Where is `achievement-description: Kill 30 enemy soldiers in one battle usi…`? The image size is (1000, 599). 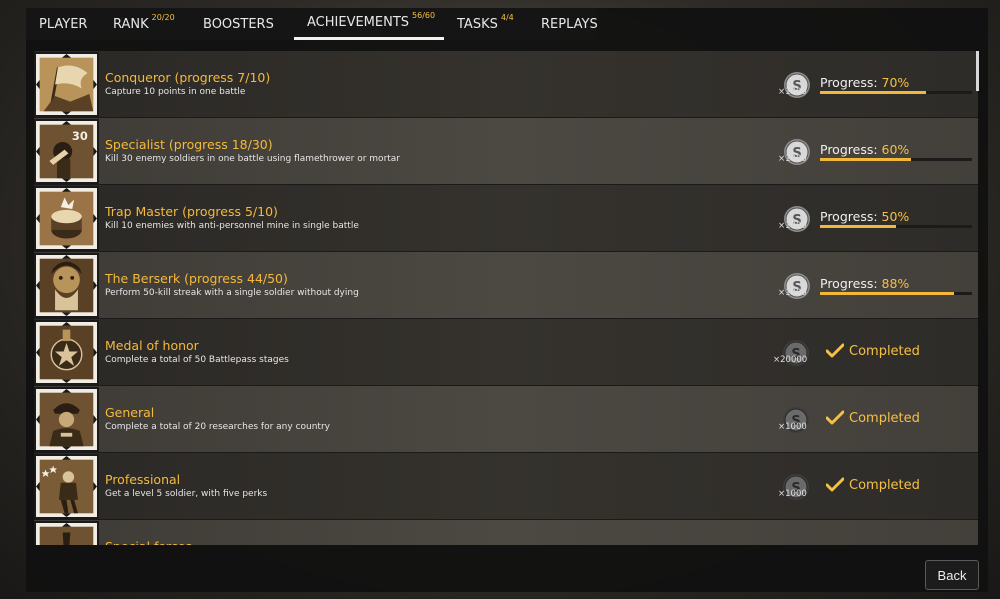
achievement-description: Kill 30 enemy soldiers in one battle usi… is located at coordinates (253, 159).